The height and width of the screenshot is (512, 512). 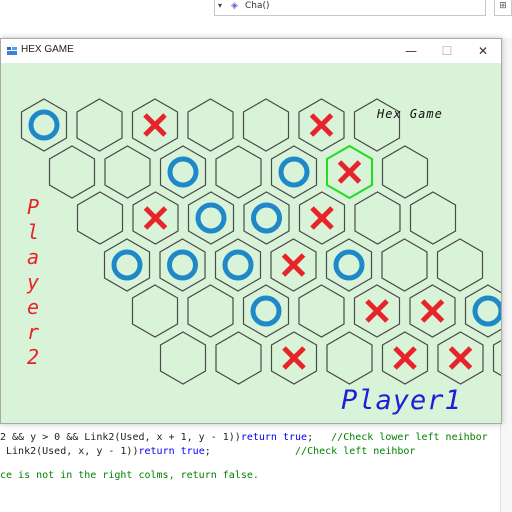 I want to click on player1-label: Player1, so click(x=401, y=400).